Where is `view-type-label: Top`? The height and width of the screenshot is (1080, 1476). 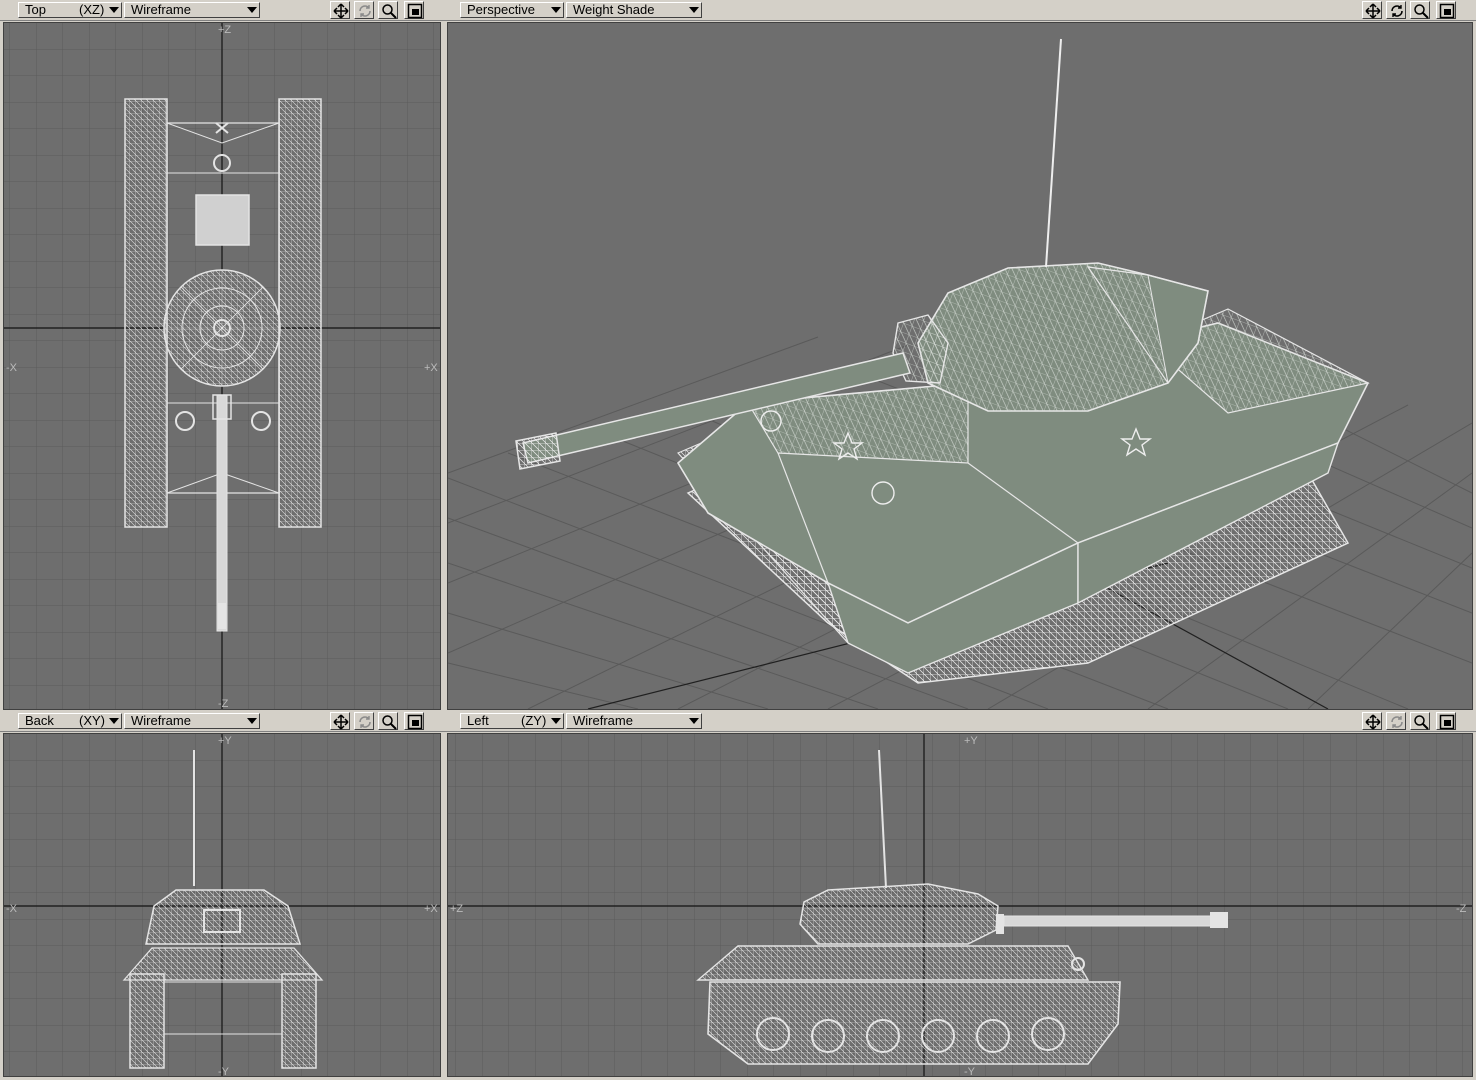 view-type-label: Top is located at coordinates (35, 9).